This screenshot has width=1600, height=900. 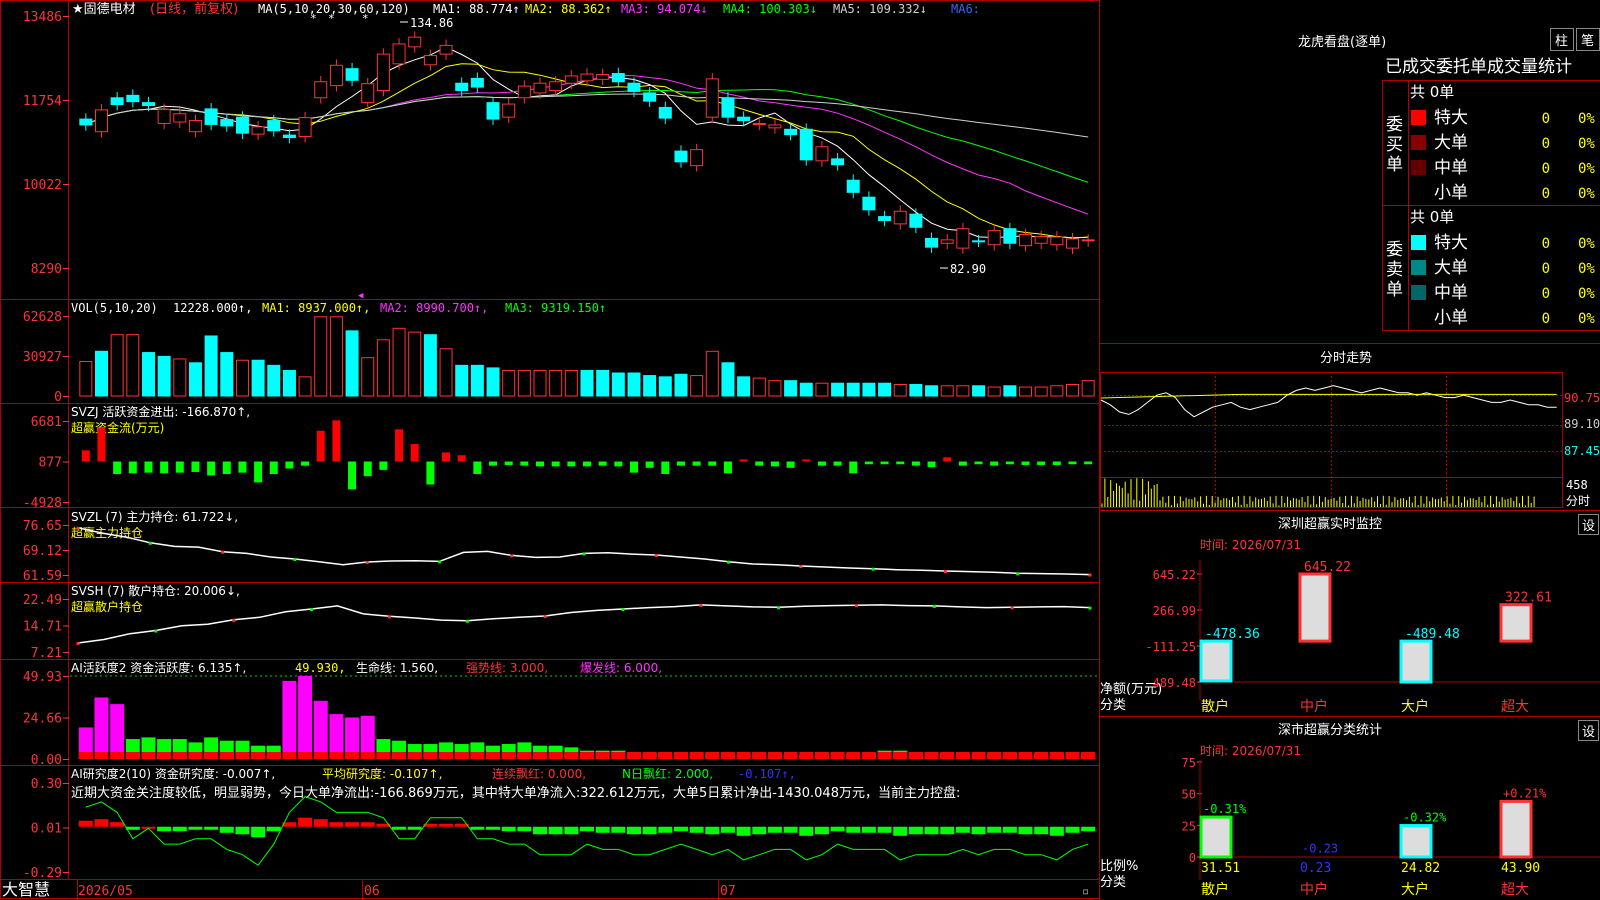 What do you see at coordinates (1587, 41) in the screenshot?
I see `tick-mode-label: 笔` at bounding box center [1587, 41].